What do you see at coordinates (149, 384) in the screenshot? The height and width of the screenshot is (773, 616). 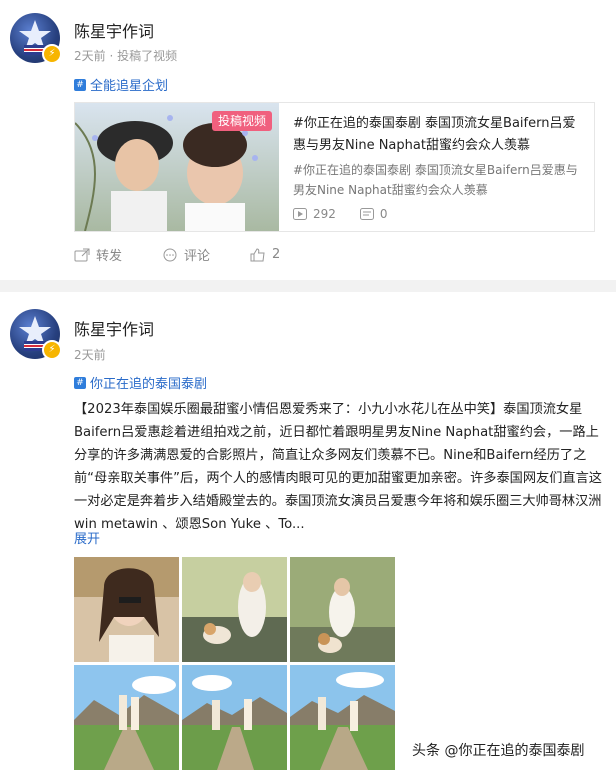 I see `topic-label: 你正在追的泰国泰剧` at bounding box center [149, 384].